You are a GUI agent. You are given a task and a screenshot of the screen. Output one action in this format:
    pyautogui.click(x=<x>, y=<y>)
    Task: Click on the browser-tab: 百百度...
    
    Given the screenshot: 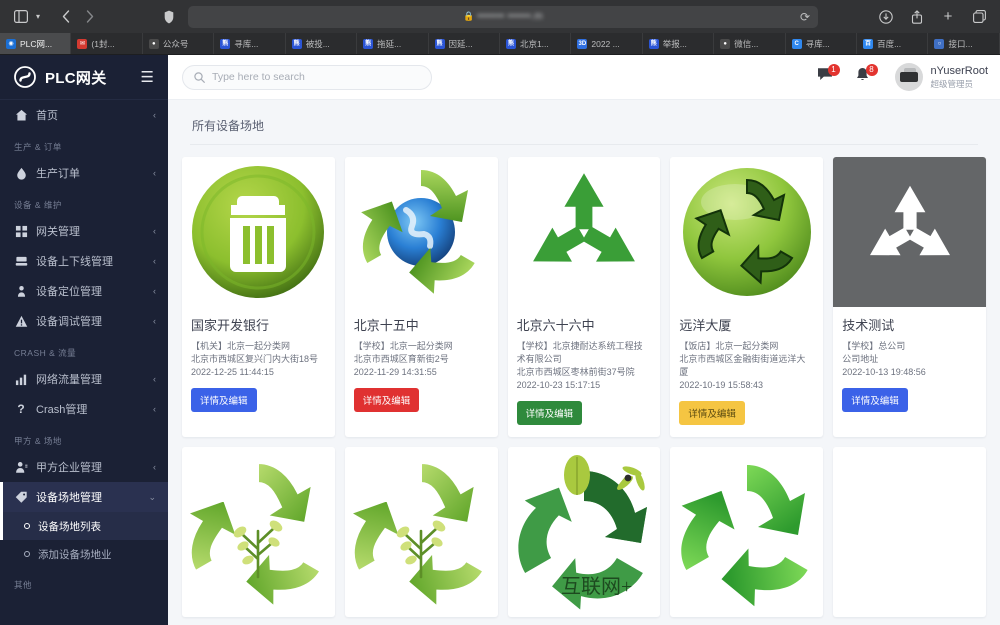 What is the action you would take?
    pyautogui.click(x=893, y=43)
    